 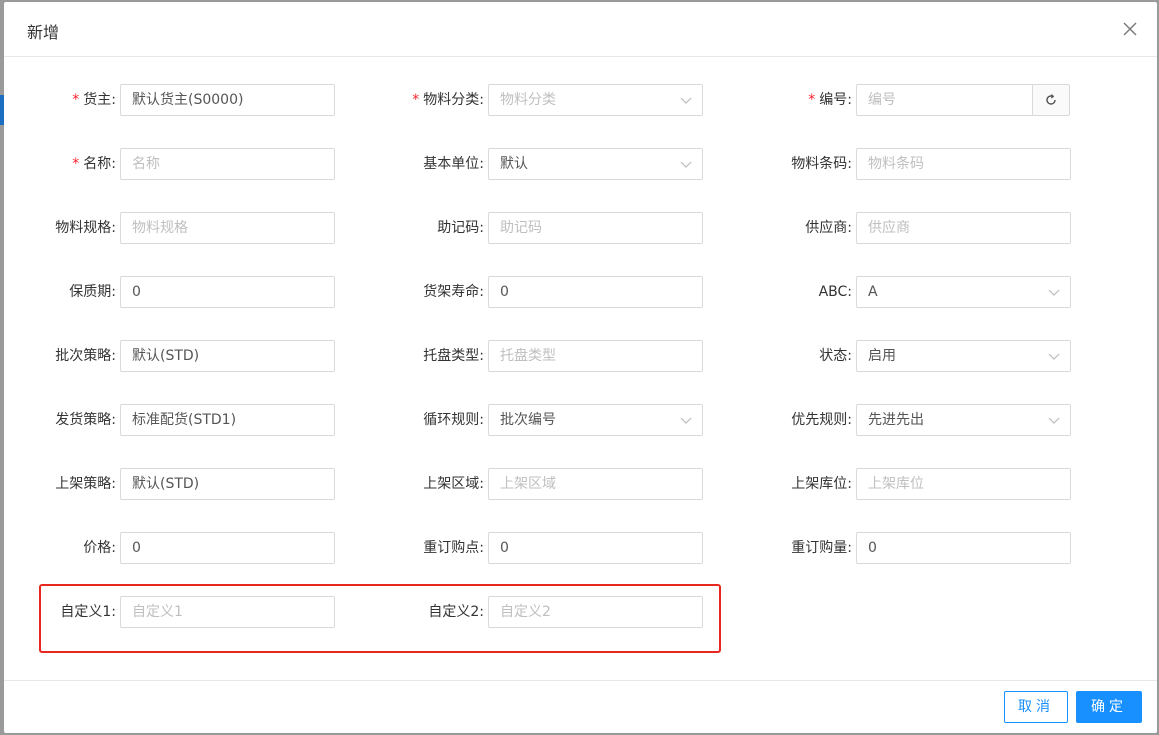 What do you see at coordinates (580, 29) in the screenshot?
I see `dialog-header: 新增` at bounding box center [580, 29].